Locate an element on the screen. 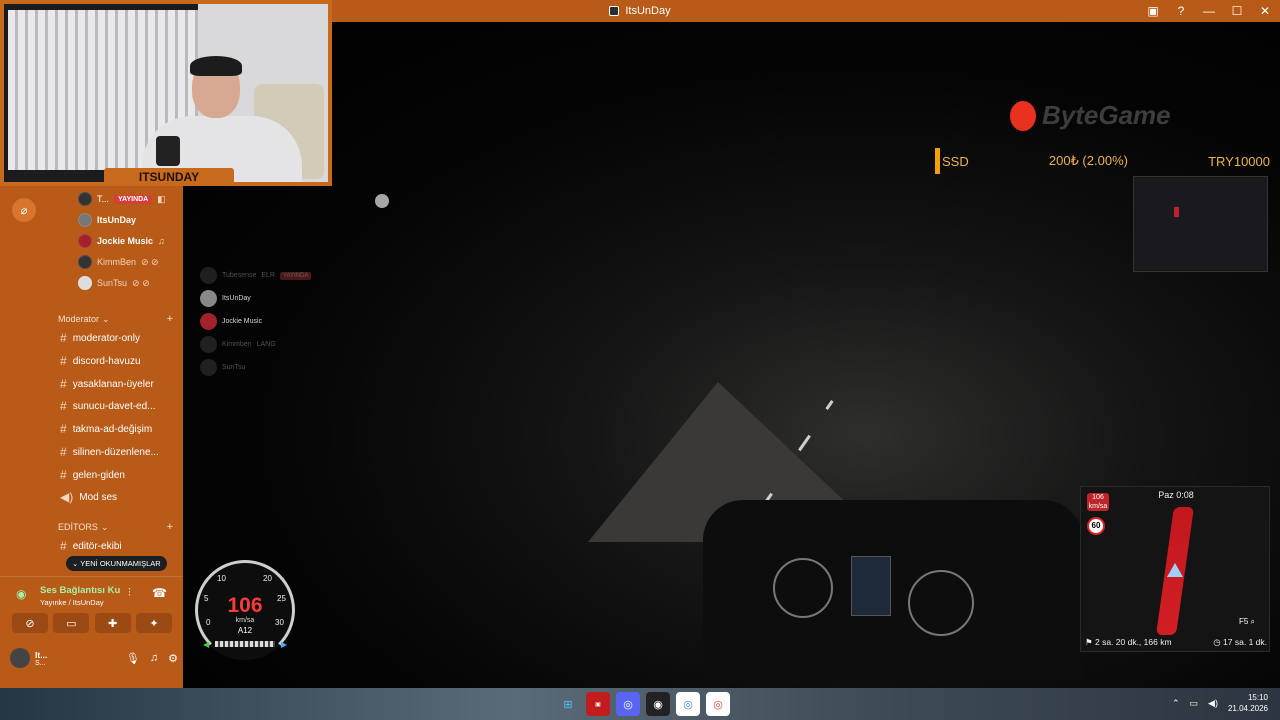 The width and height of the screenshot is (1280, 720). close-button: ✕ is located at coordinates (1265, 11).